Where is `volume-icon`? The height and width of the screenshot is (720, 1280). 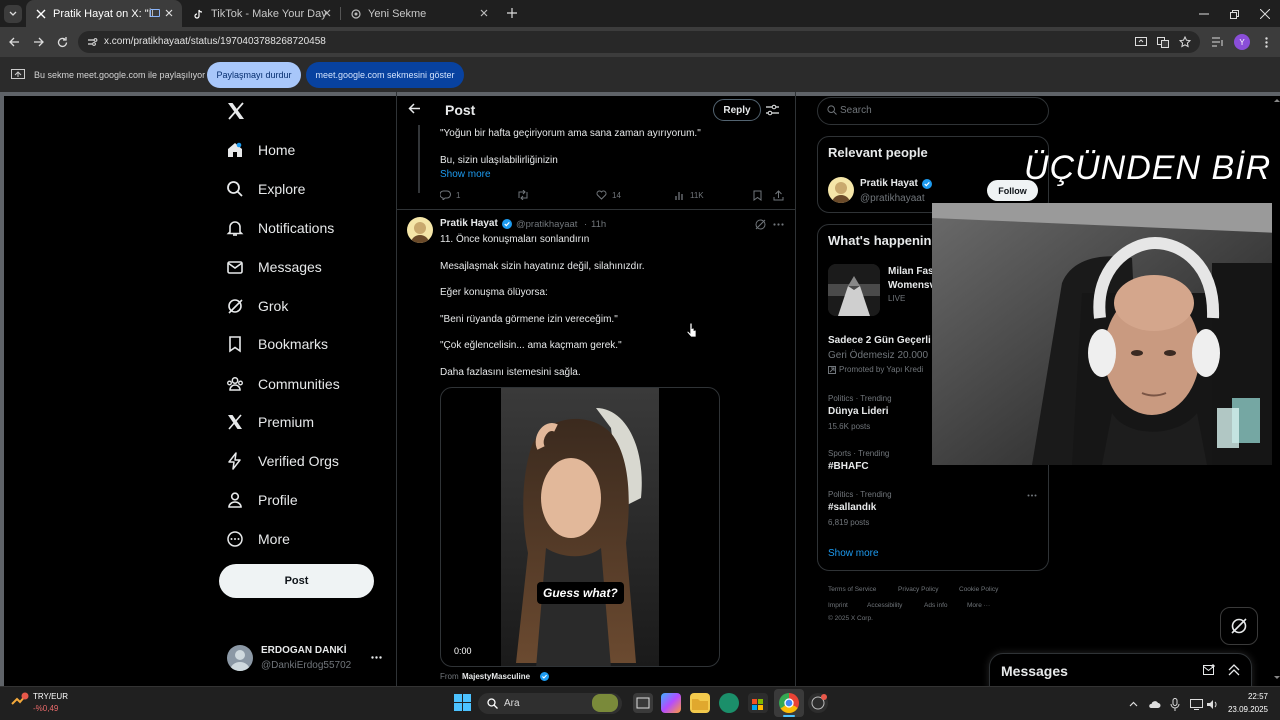 volume-icon is located at coordinates (1212, 704).